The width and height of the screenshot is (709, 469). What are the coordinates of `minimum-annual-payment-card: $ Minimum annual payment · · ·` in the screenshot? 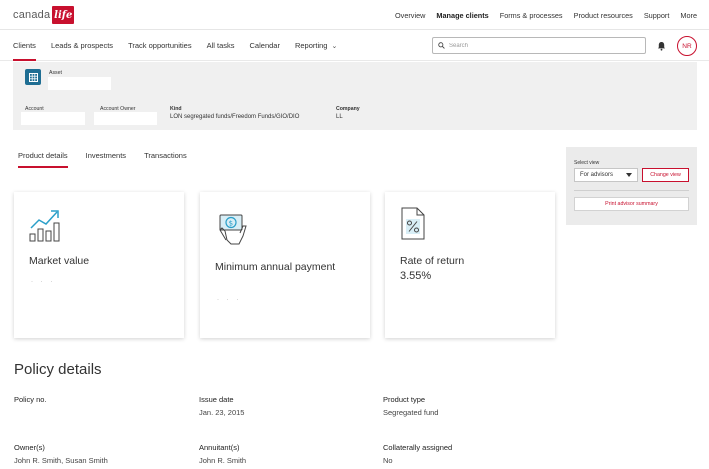 It's located at (285, 265).